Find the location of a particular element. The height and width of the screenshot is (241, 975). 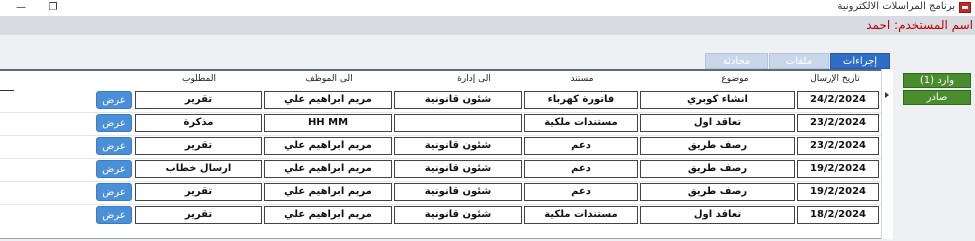

header-document: مستند is located at coordinates (582, 79).